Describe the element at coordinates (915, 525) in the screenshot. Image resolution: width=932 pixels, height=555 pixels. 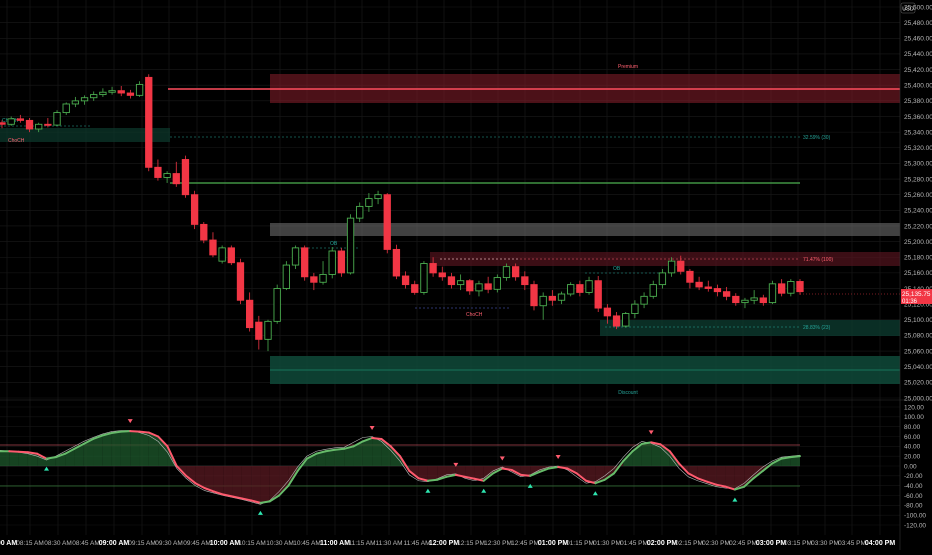
I see `osc-axis-tick: -120.00` at that location.